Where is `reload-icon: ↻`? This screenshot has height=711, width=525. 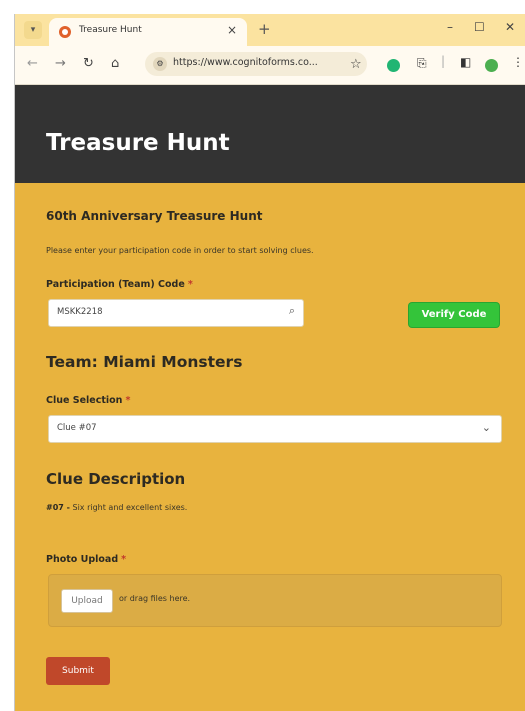
reload-icon: ↻ is located at coordinates (88, 63).